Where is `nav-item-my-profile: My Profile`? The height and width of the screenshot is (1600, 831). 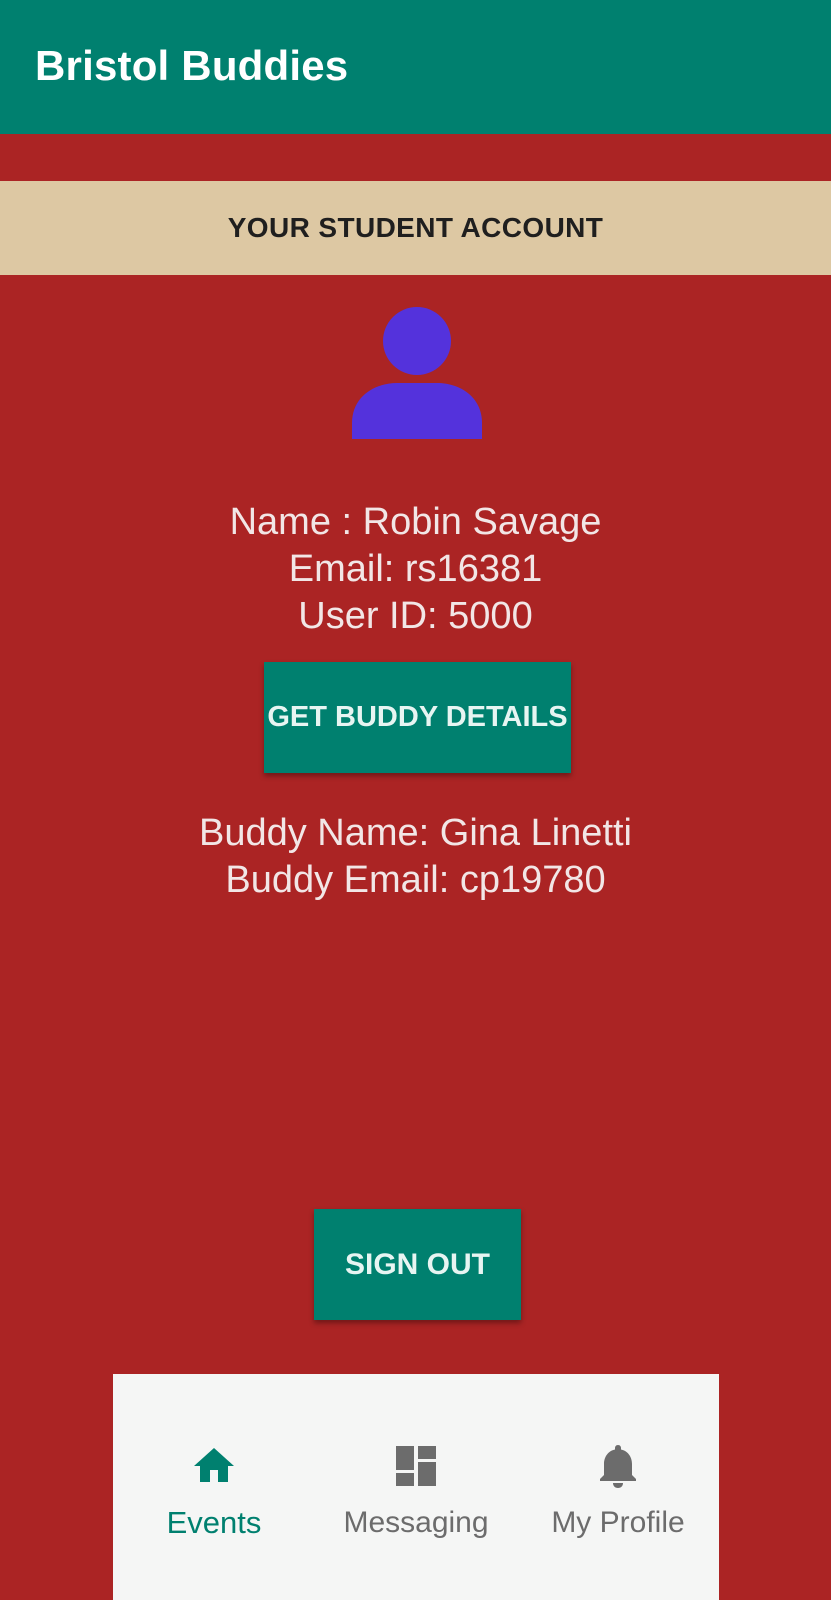 nav-item-my-profile: My Profile is located at coordinates (618, 1487).